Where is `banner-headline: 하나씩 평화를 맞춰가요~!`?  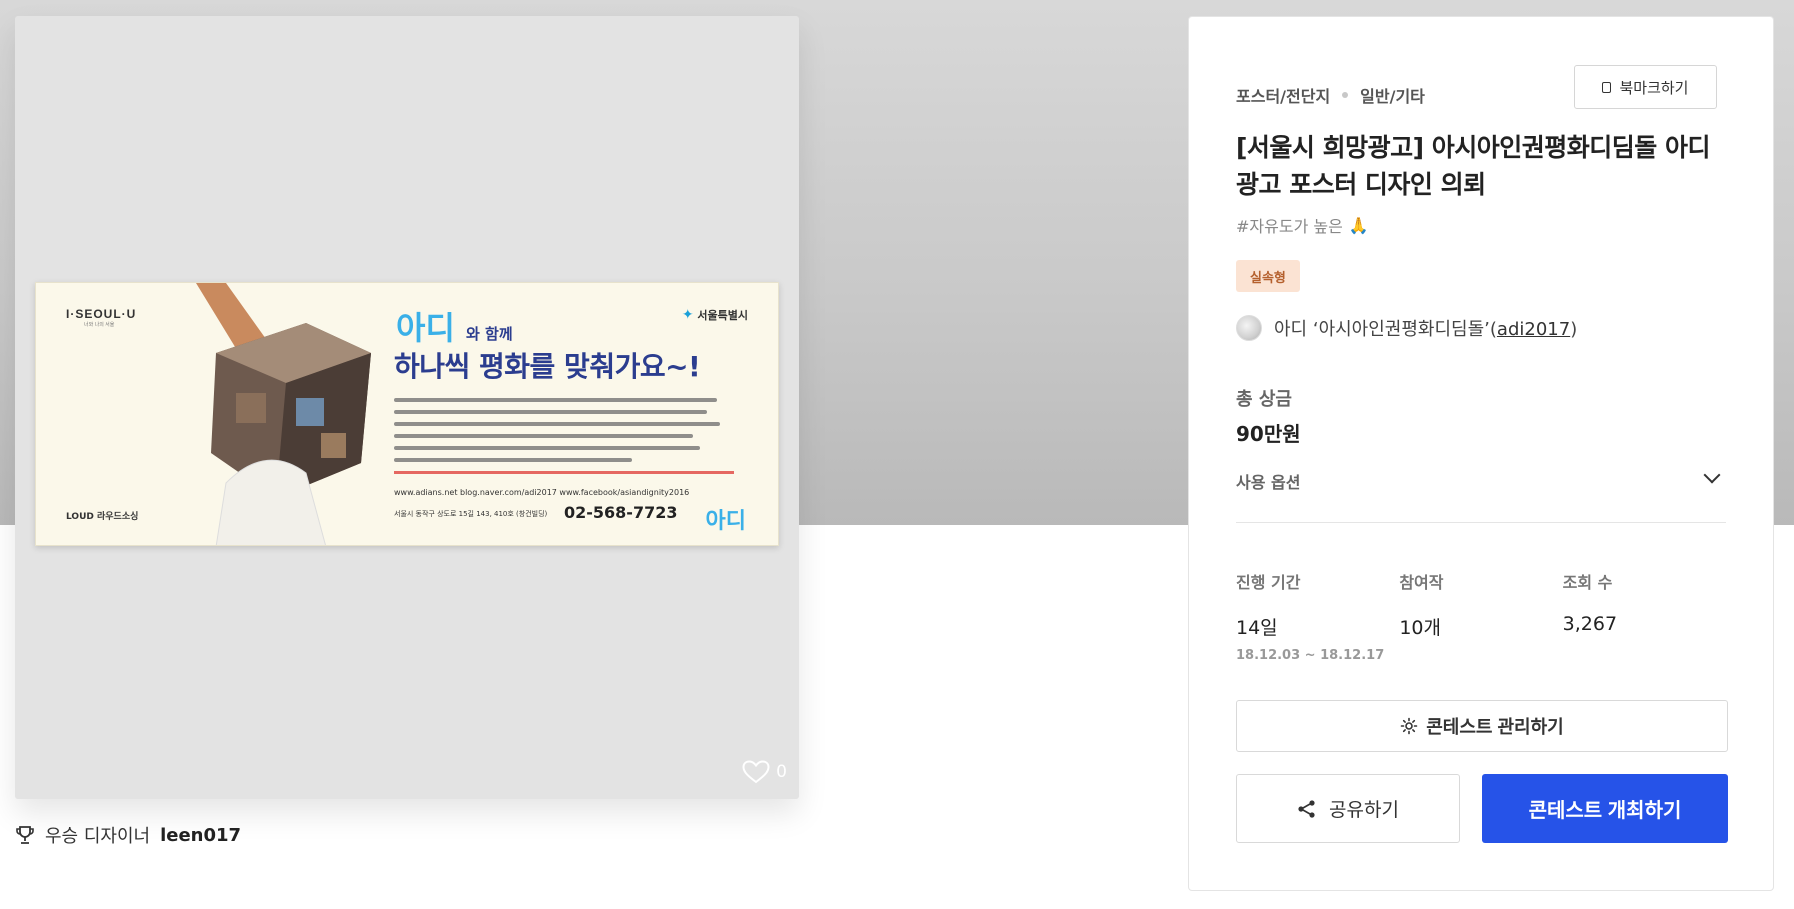
banner-headline: 하나씩 평화를 맞춰가요~! is located at coordinates (547, 366).